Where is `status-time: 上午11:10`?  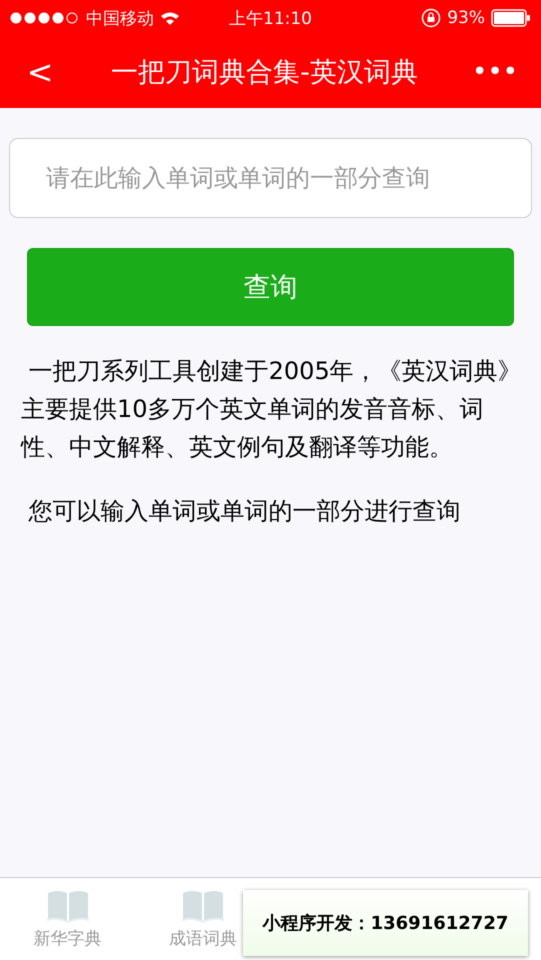
status-time: 上午11:10 is located at coordinates (270, 19).